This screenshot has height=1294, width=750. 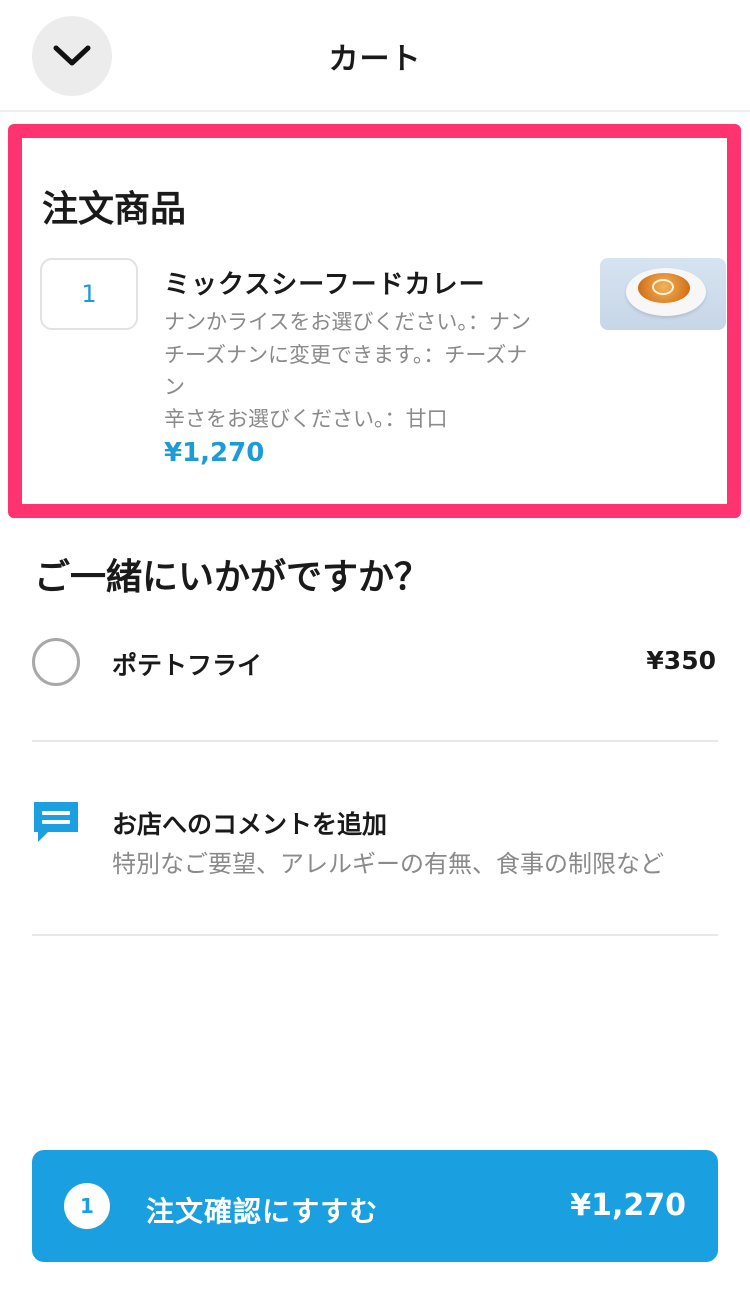 I want to click on quantity-selector: 1, so click(x=89, y=294).